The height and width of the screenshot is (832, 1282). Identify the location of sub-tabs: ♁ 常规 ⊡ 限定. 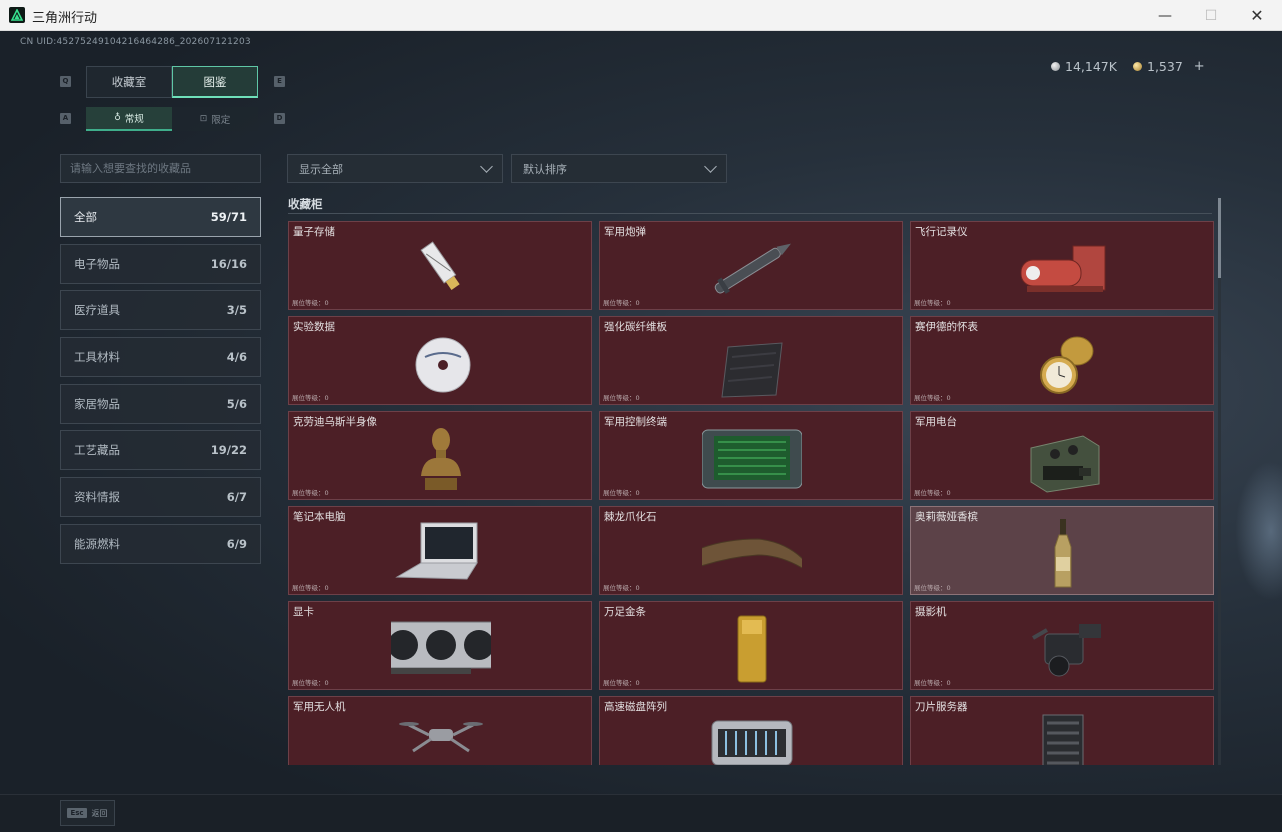
(172, 119).